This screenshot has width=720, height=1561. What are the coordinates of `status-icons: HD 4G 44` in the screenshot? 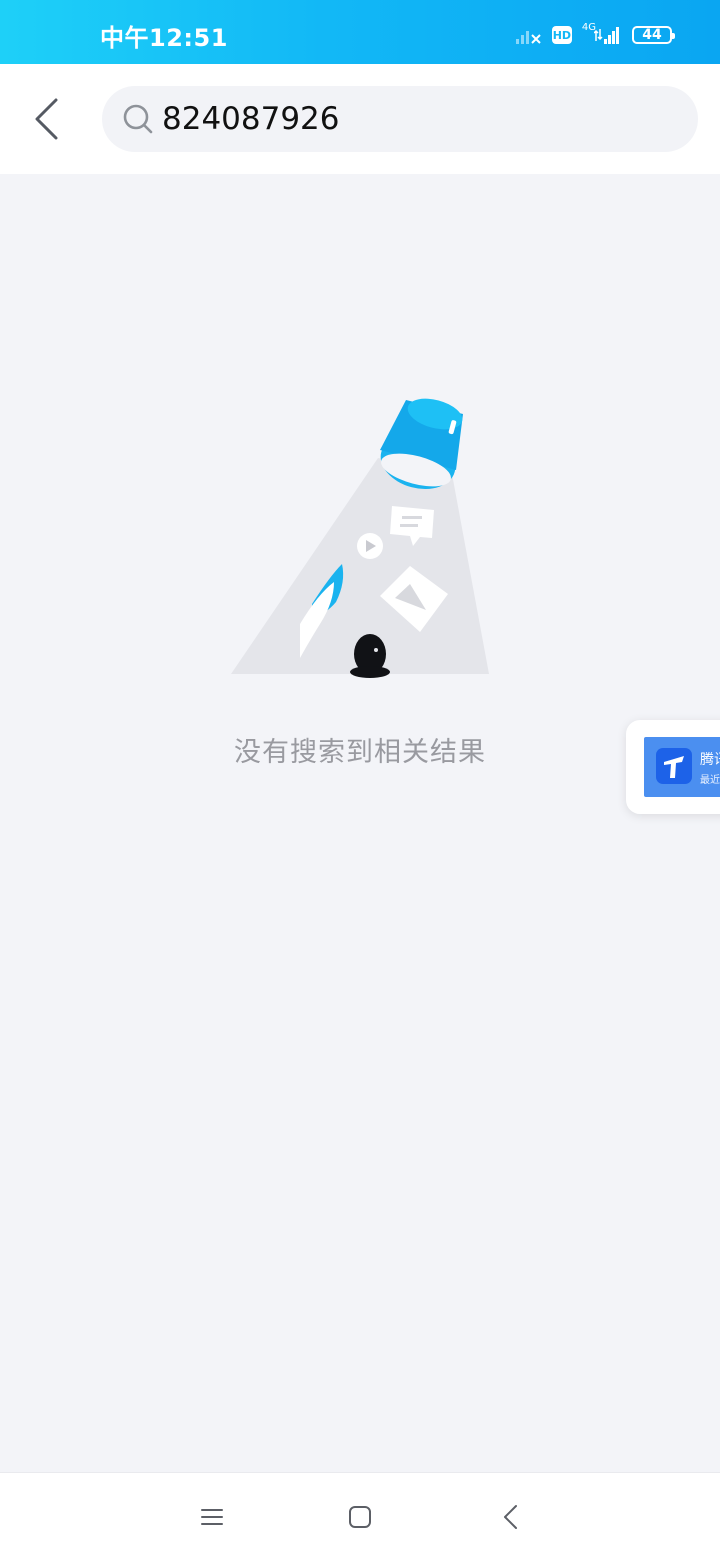 It's located at (595, 34).